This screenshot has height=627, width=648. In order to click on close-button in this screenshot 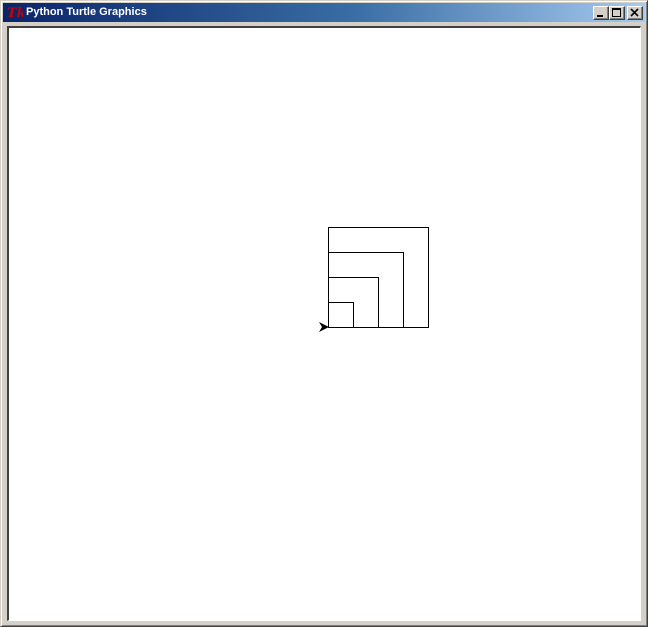, I will do `click(635, 13)`.